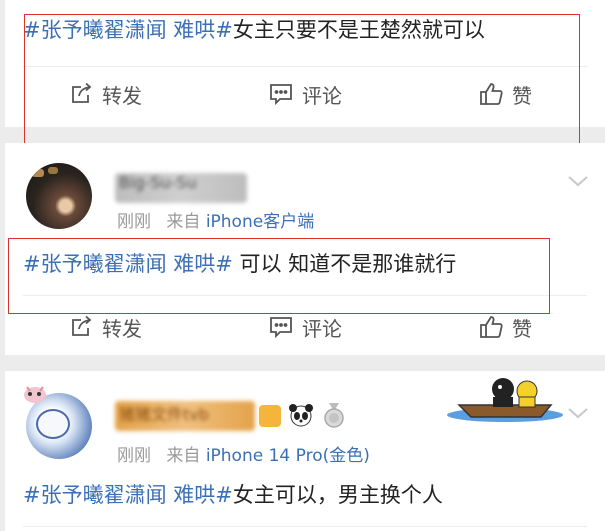 This screenshot has width=605, height=531. What do you see at coordinates (522, 328) in the screenshot?
I see `like-label: 赞` at bounding box center [522, 328].